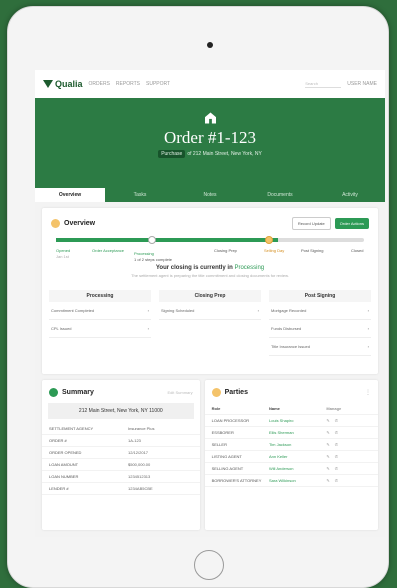 Image resolution: width=397 pixels, height=588 pixels. I want to click on tab-notes: Notes, so click(210, 195).